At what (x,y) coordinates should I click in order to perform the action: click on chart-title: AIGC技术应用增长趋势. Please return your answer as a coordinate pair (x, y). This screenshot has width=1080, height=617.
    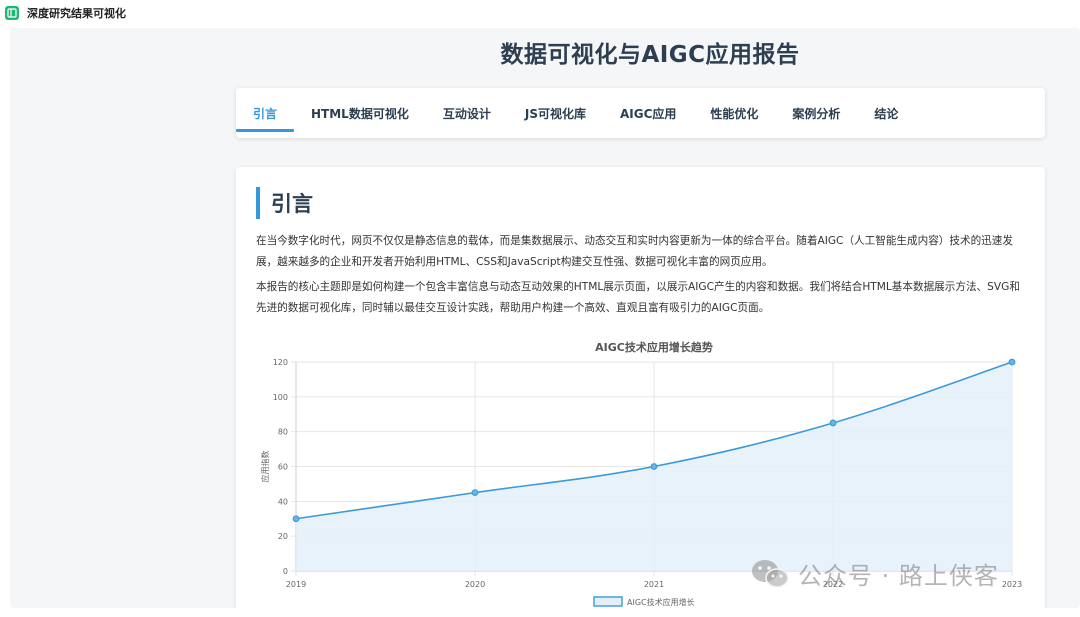
    Looking at the image, I should click on (654, 347).